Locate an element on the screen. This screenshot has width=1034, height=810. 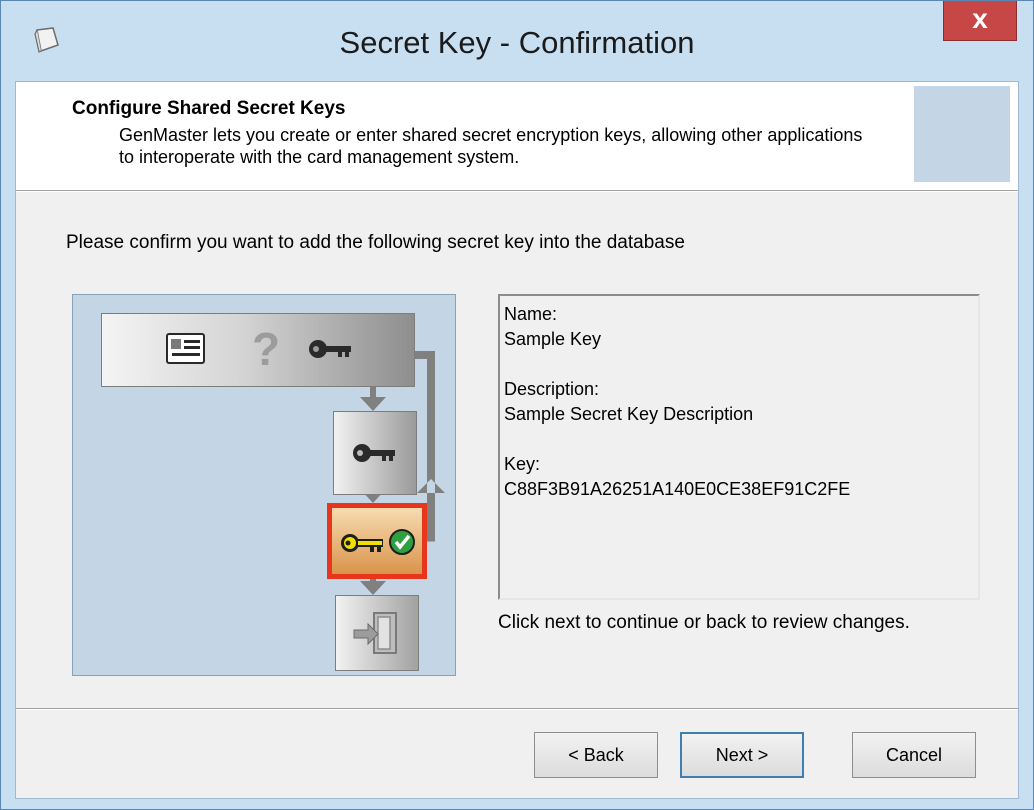
key-label: Key: is located at coordinates (522, 464).